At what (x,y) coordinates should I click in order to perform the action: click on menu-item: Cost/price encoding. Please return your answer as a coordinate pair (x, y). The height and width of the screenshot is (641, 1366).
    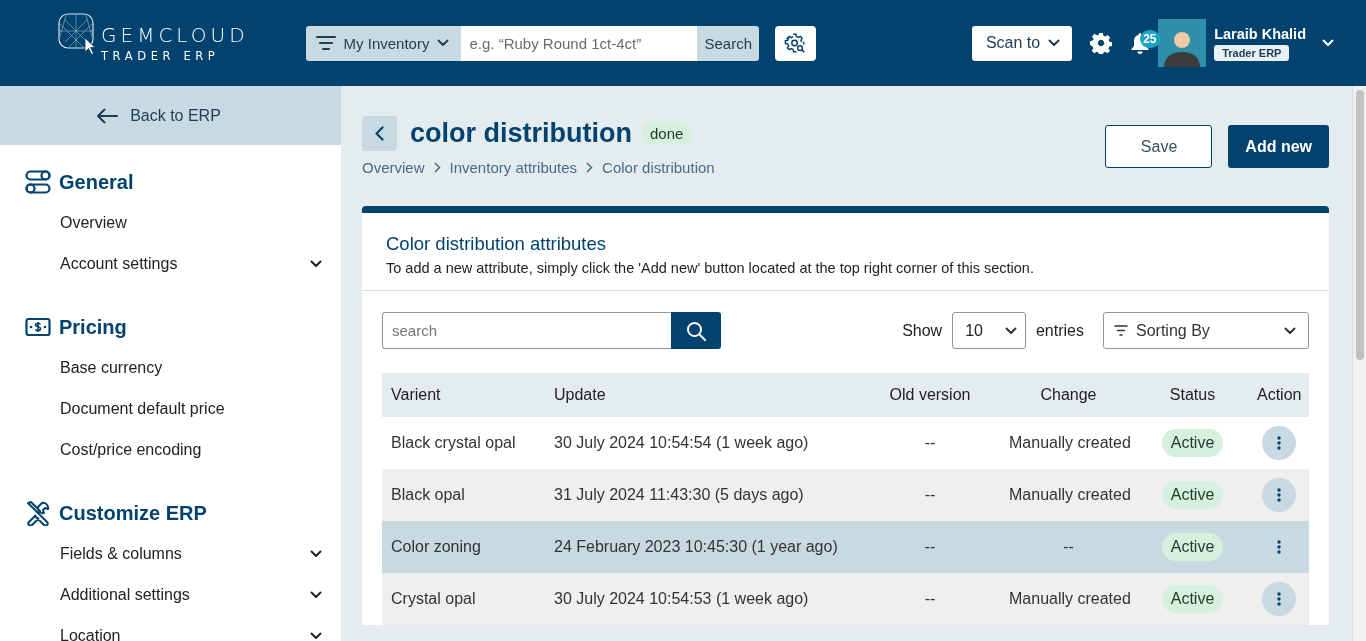
    Looking at the image, I should click on (183, 449).